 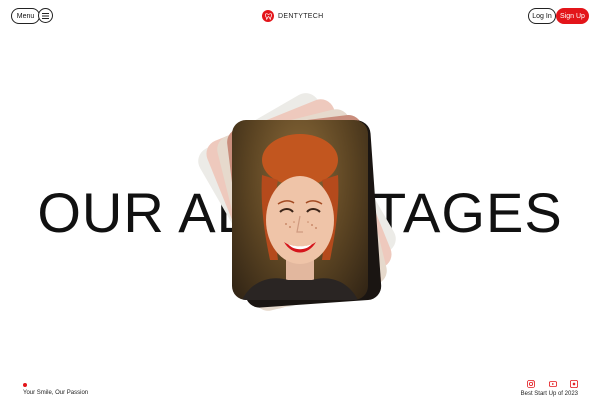 I want to click on indicator-dot, so click(x=25, y=385).